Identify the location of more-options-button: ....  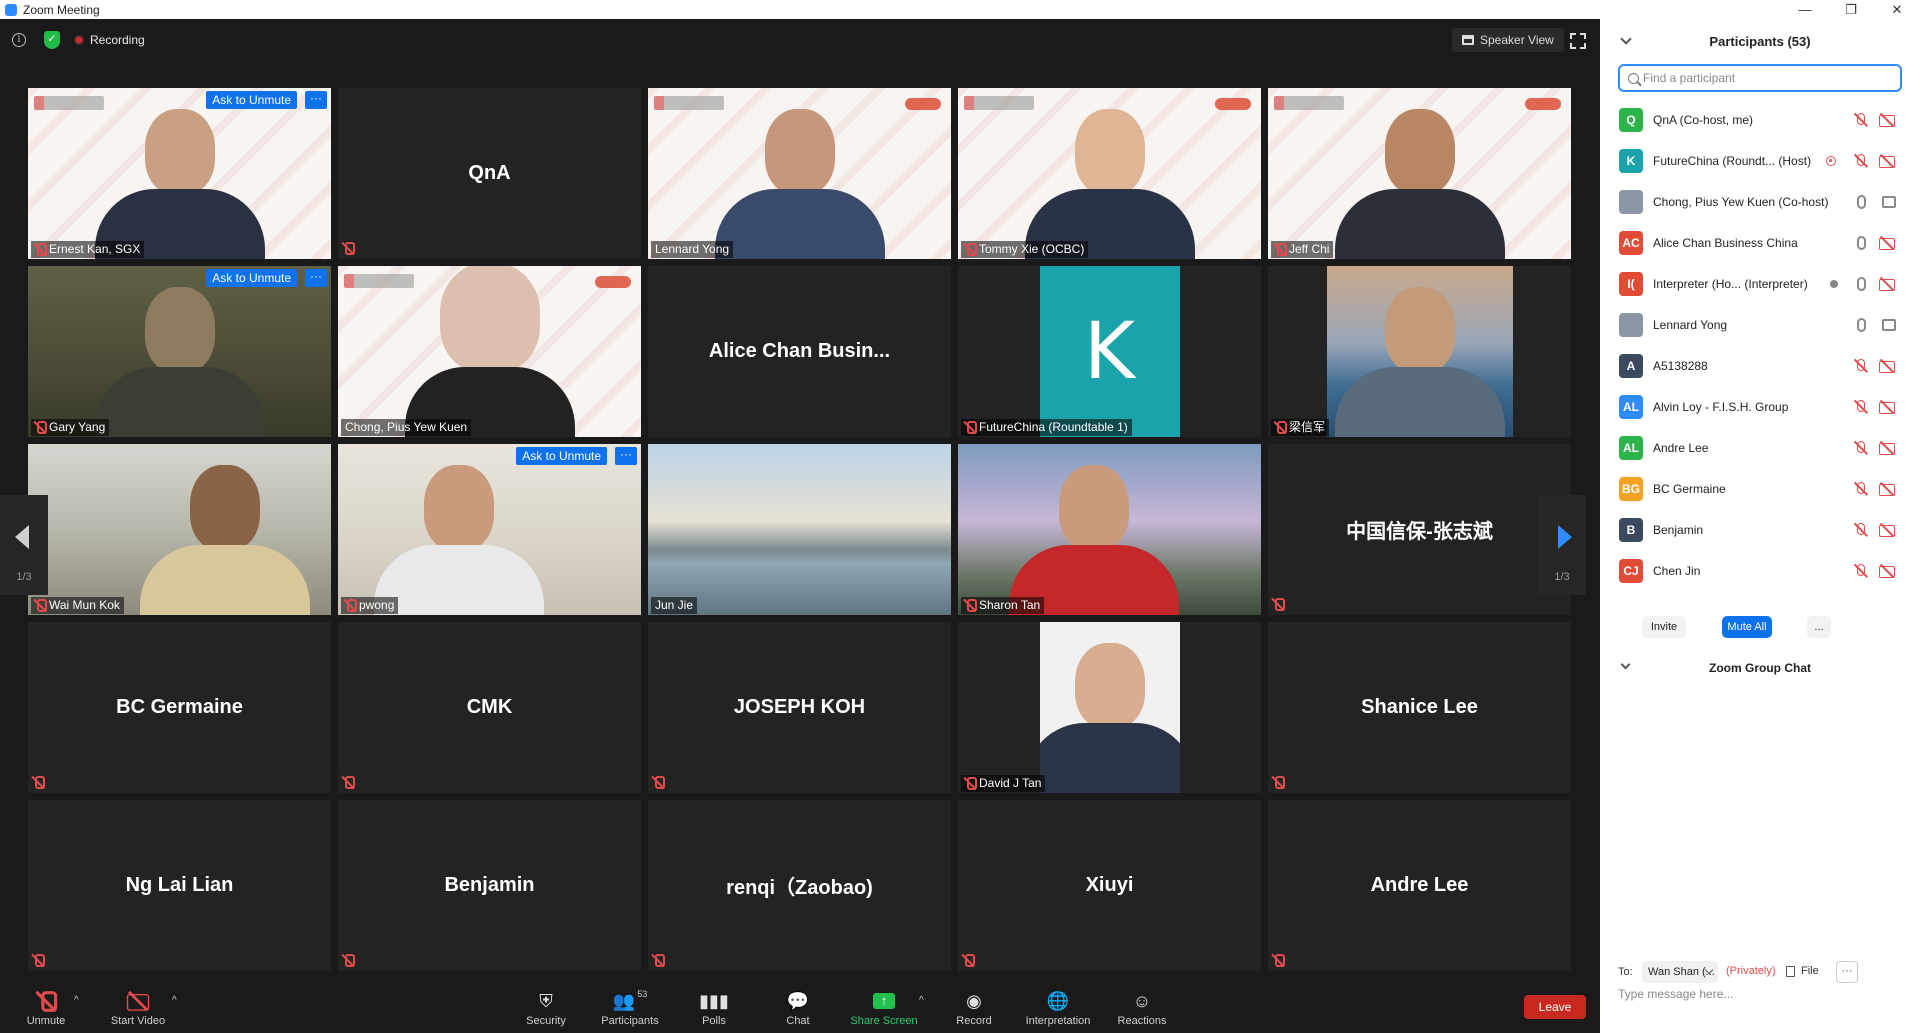
(1819, 627).